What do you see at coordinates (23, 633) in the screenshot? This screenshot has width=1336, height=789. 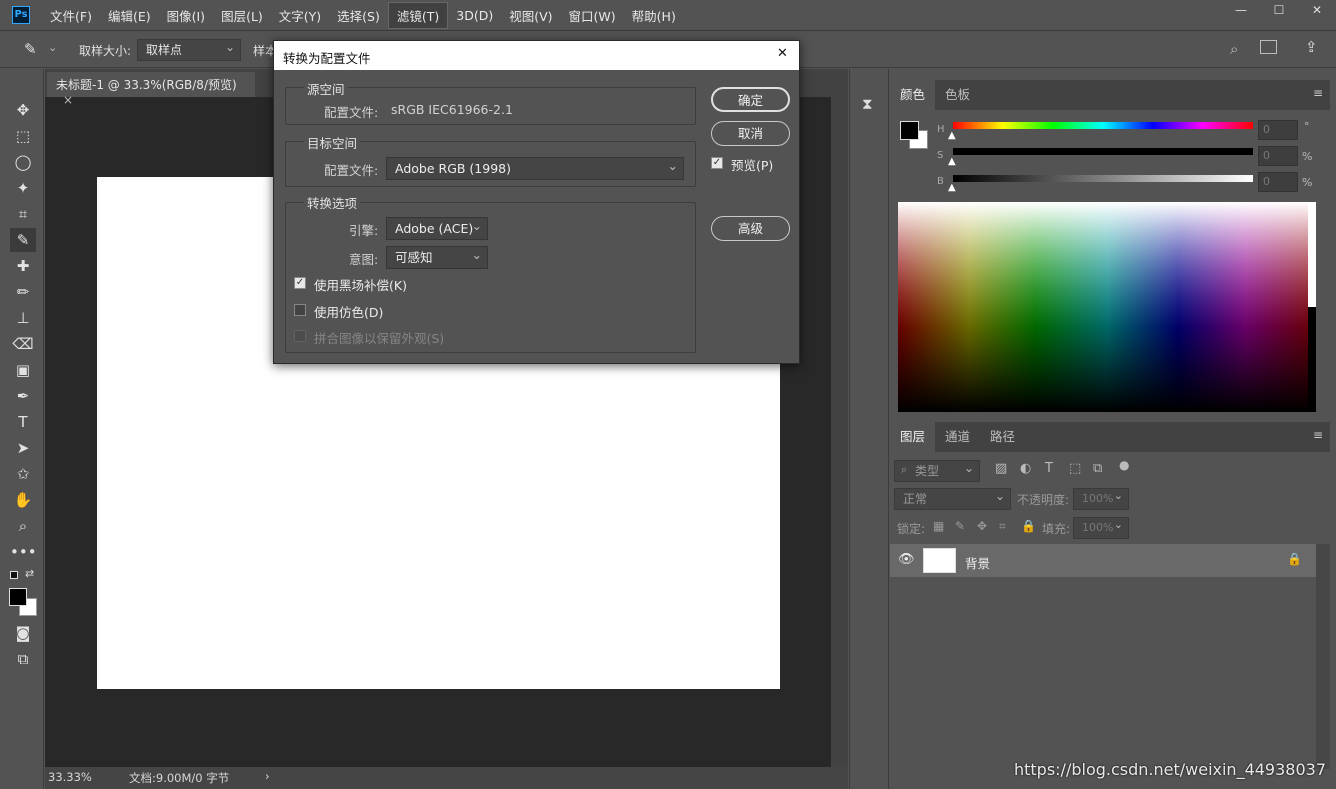 I see `quick-mask-icon: ◙` at bounding box center [23, 633].